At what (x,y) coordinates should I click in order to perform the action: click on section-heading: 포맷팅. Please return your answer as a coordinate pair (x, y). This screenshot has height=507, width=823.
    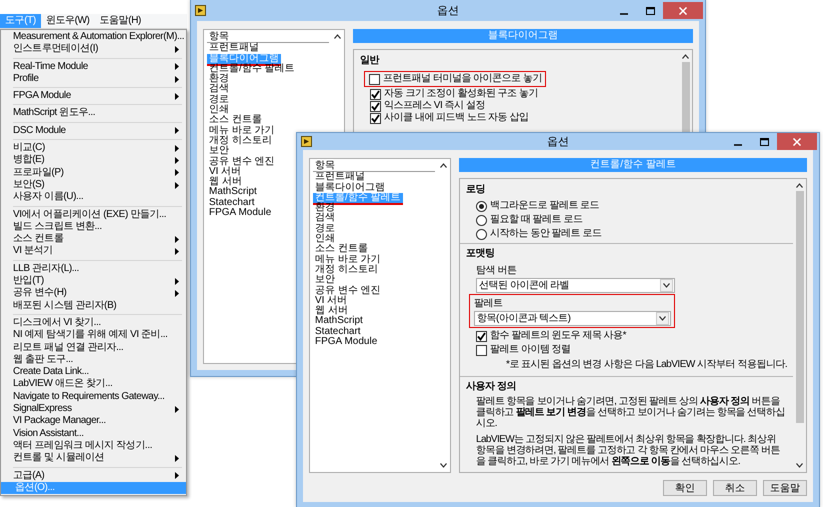
    Looking at the image, I should click on (481, 254).